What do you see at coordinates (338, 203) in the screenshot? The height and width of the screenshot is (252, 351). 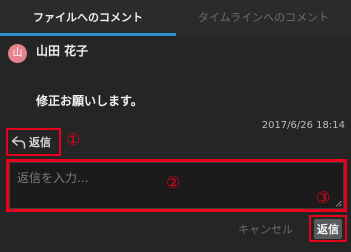 I see `resize-handle-icon` at bounding box center [338, 203].